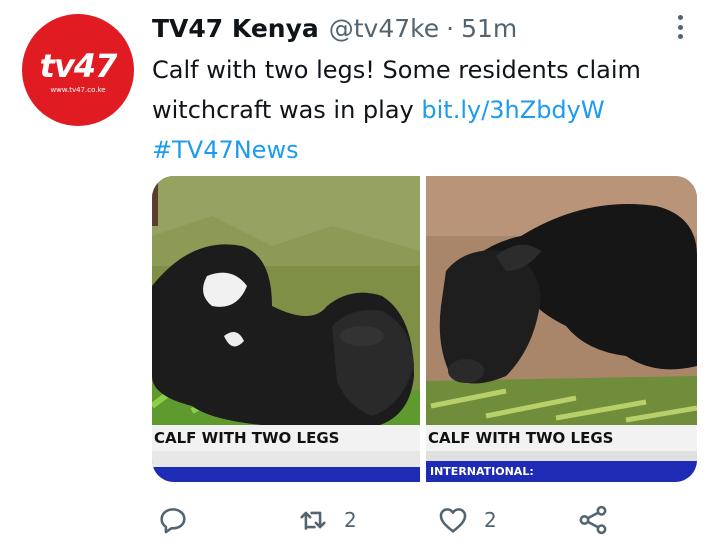 Image resolution: width=720 pixels, height=555 pixels. Describe the element at coordinates (225, 150) in the screenshot. I see `hashtag-link: #TV47News` at that location.